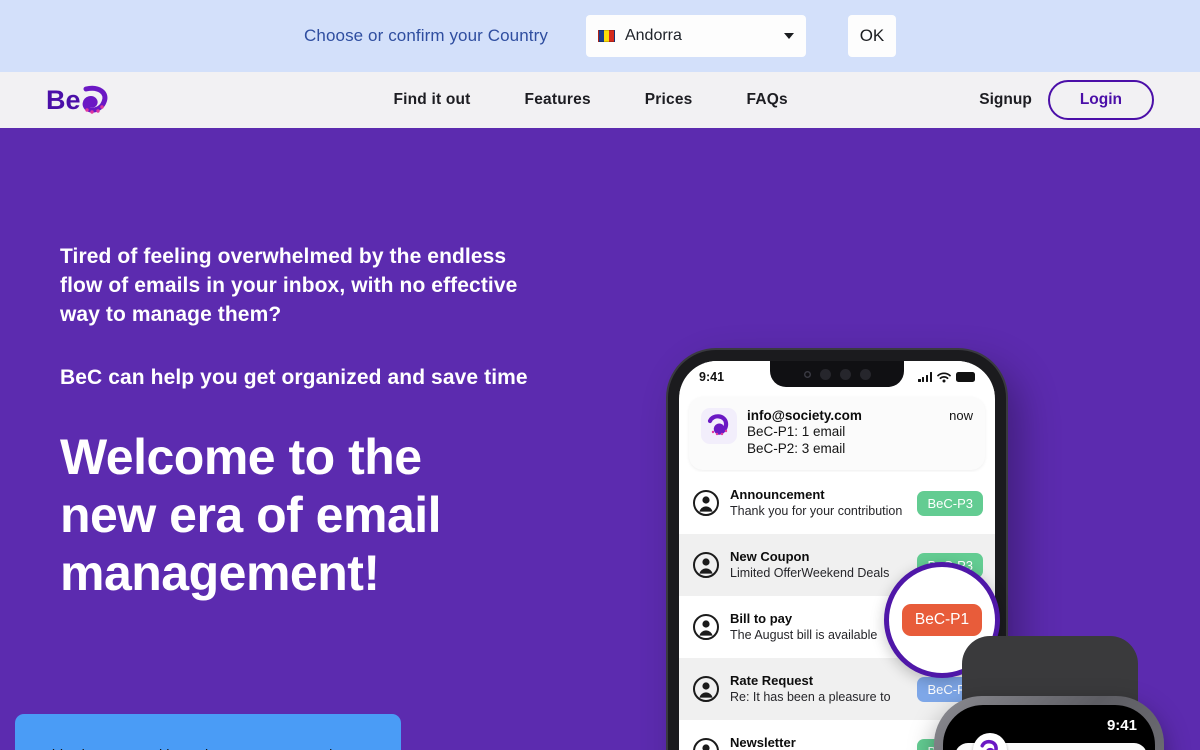 This screenshot has height=750, width=1200. Describe the element at coordinates (810, 697) in the screenshot. I see `mail-preview: Re: It has been a pleasure to` at that location.